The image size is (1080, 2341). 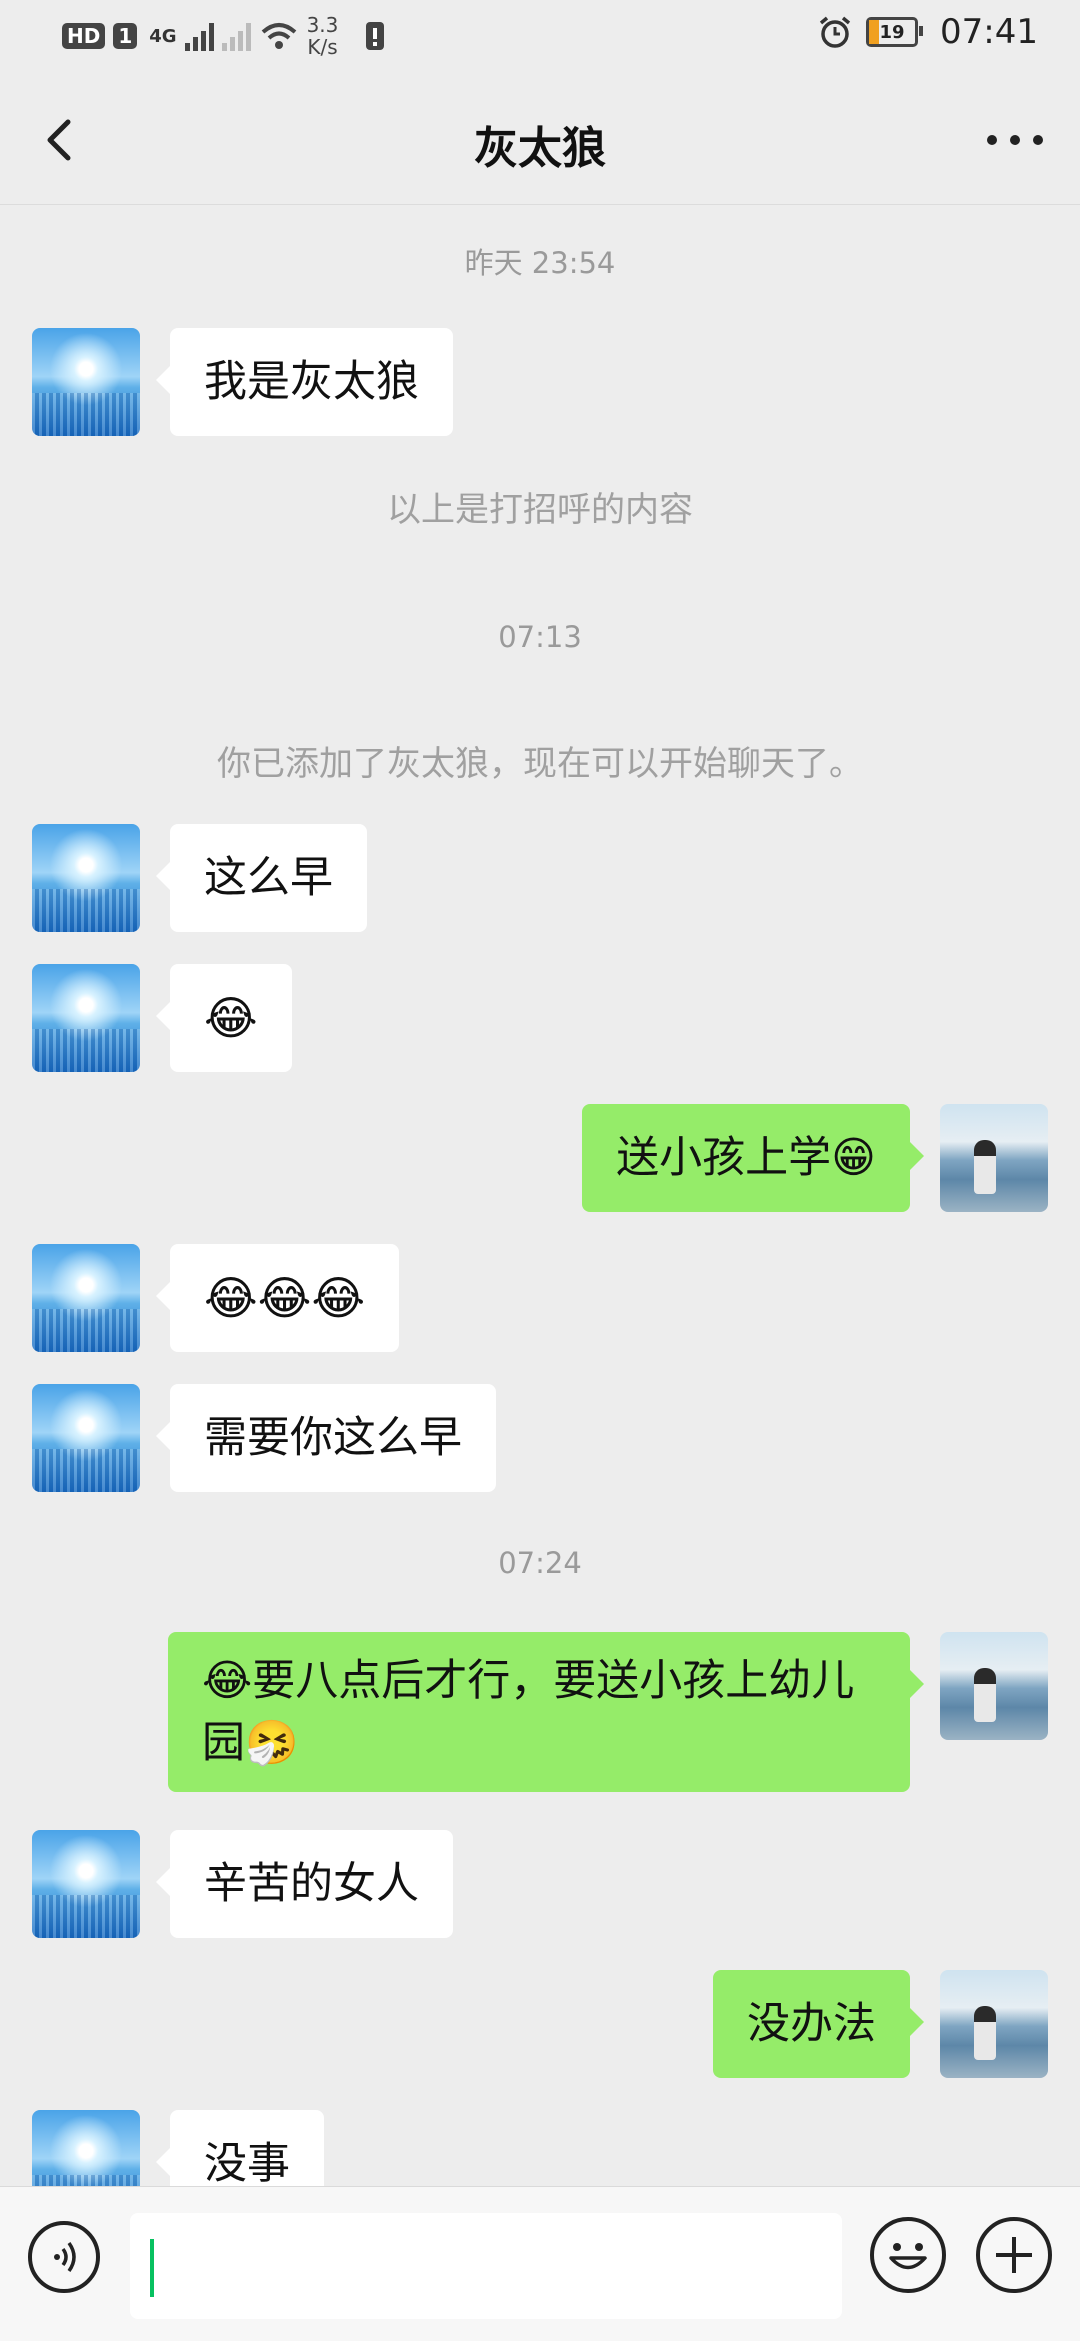 What do you see at coordinates (540, 263) in the screenshot?
I see `timestamp: 昨天 23:54` at bounding box center [540, 263].